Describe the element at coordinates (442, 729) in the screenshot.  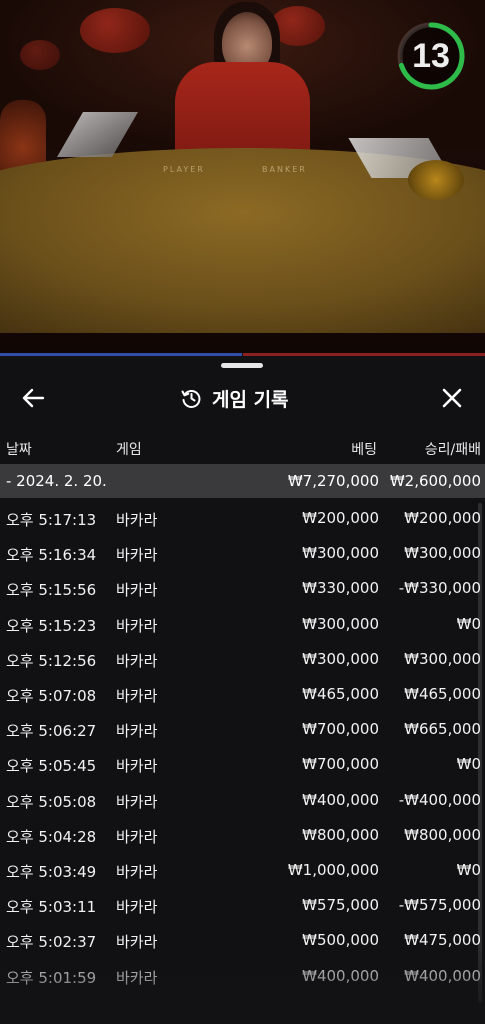
I see `row-result: ₩665,000` at that location.